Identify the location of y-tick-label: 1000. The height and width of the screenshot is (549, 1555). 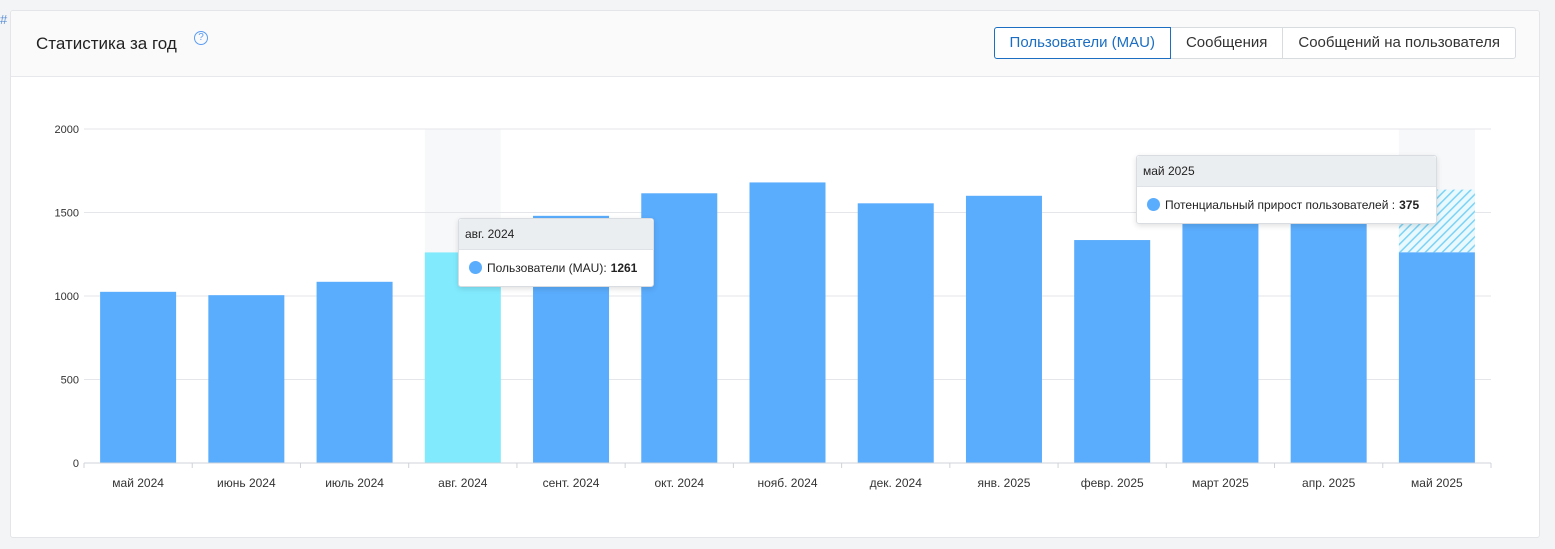
(67, 297).